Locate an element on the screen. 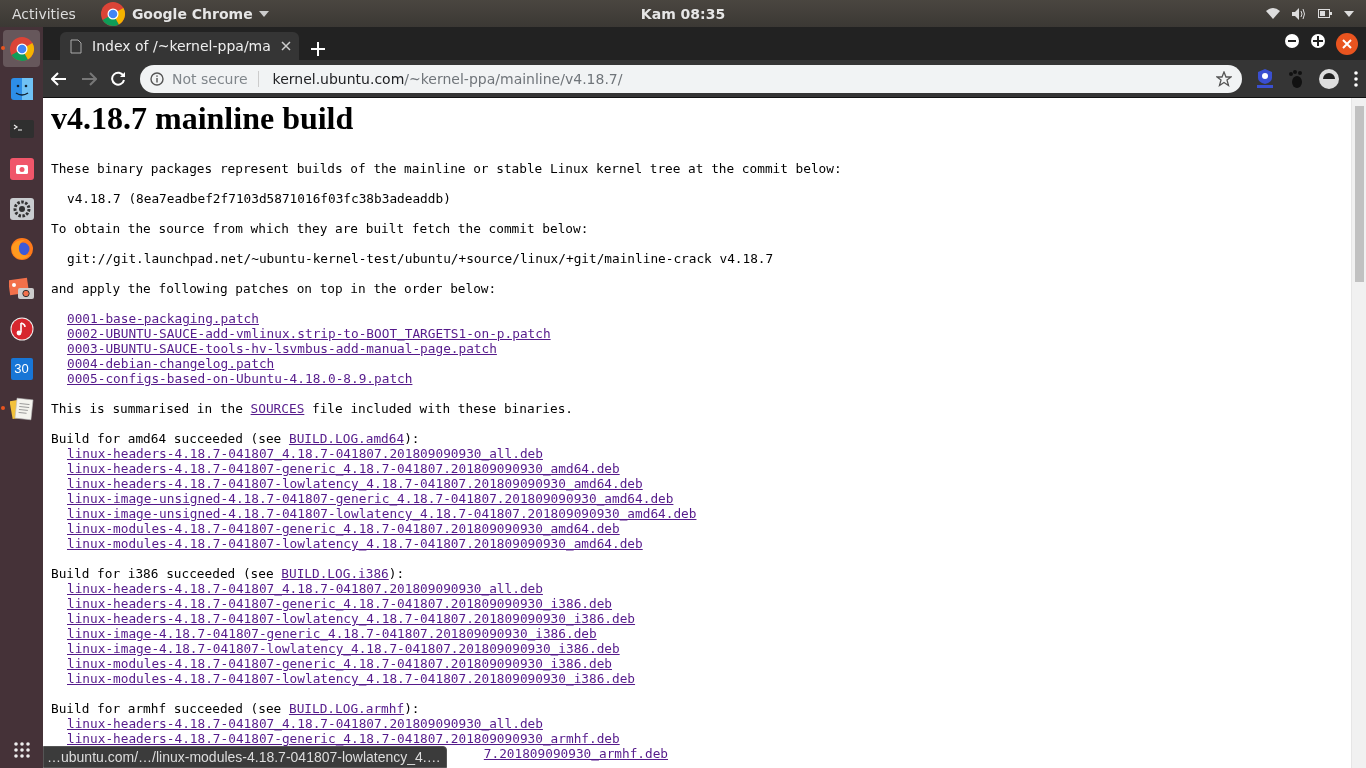 This screenshot has width=1366, height=768. activities-button: Activities is located at coordinates (44, 13).